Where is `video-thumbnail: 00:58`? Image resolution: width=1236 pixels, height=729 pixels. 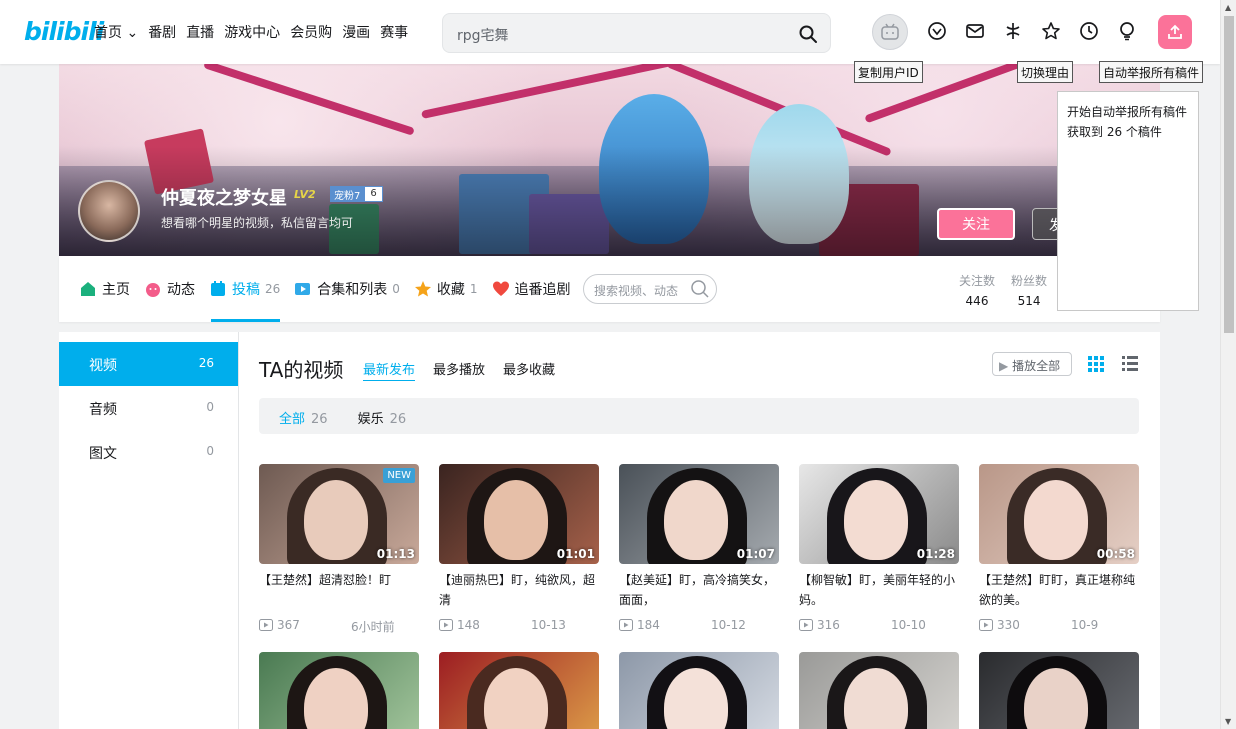 video-thumbnail: 00:58 is located at coordinates (1059, 514).